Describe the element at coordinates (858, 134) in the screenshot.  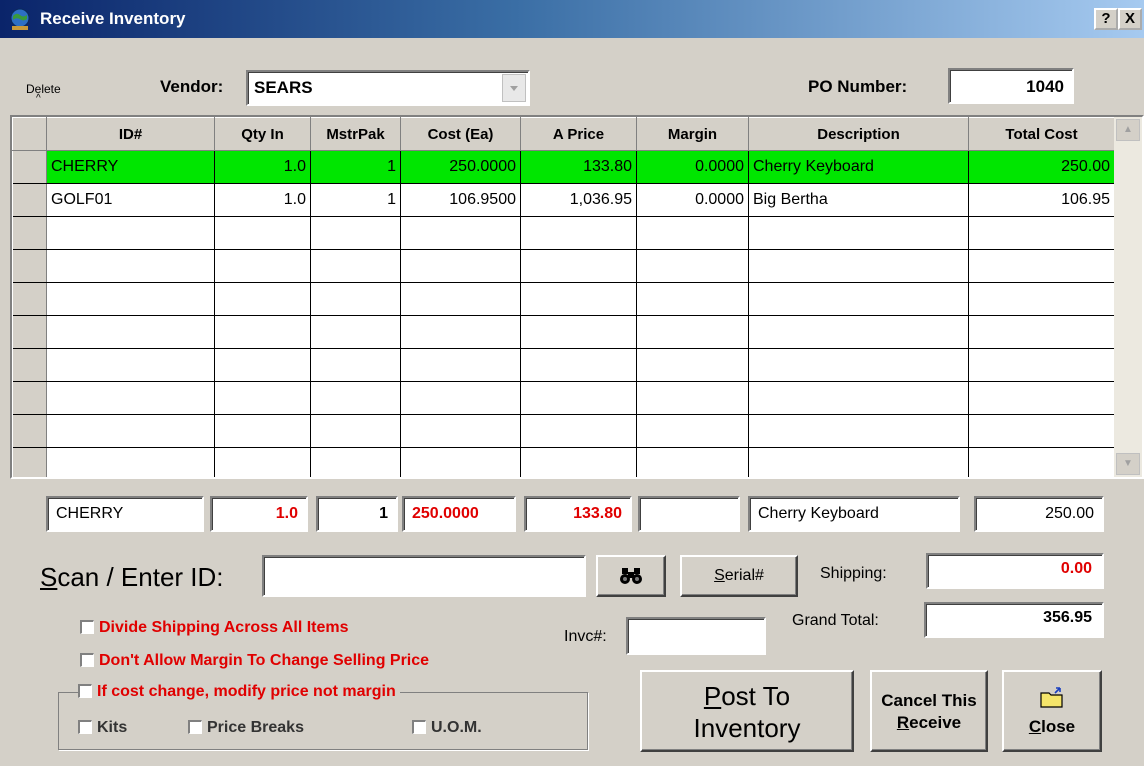
I see `col-header-description: Description` at that location.